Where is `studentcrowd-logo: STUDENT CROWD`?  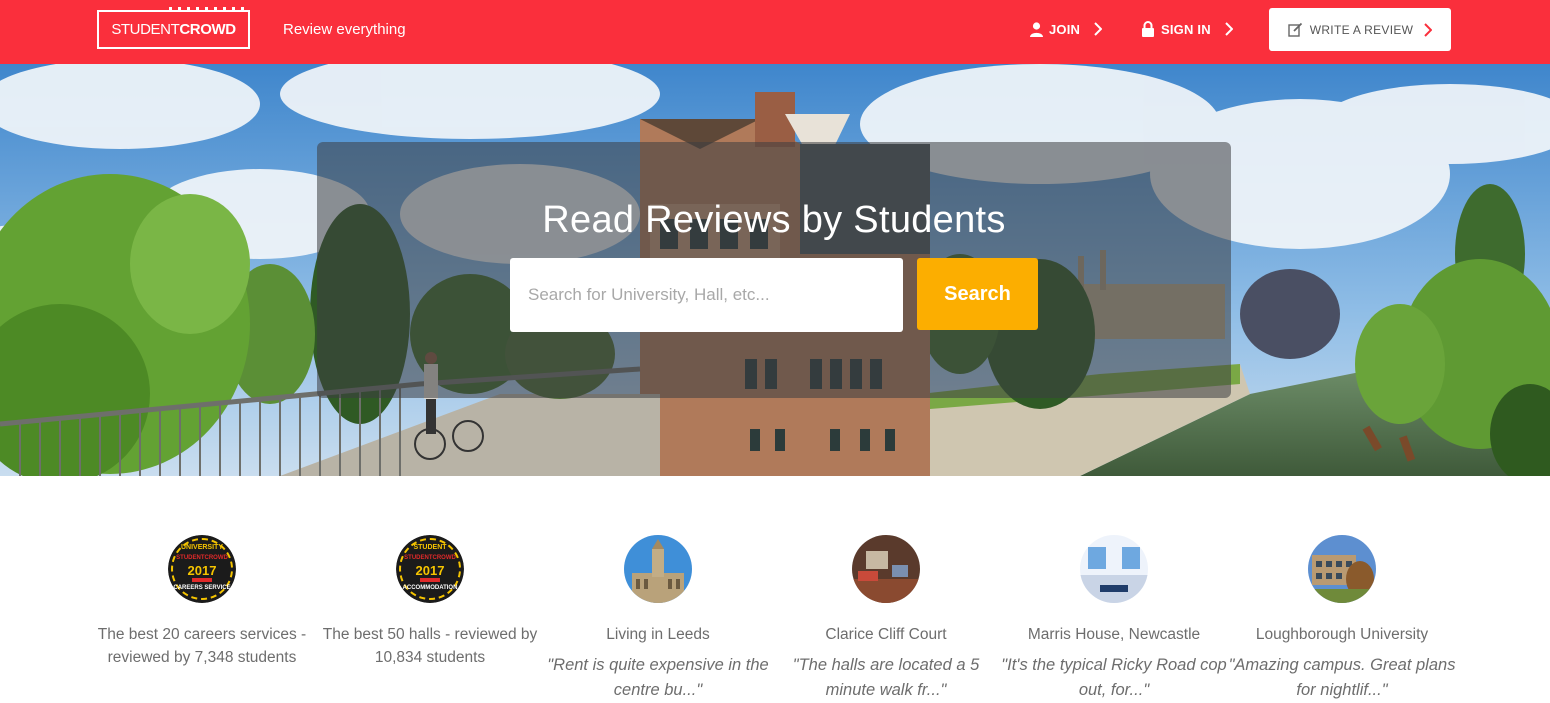
studentcrowd-logo: STUDENT CROWD is located at coordinates (173, 28).